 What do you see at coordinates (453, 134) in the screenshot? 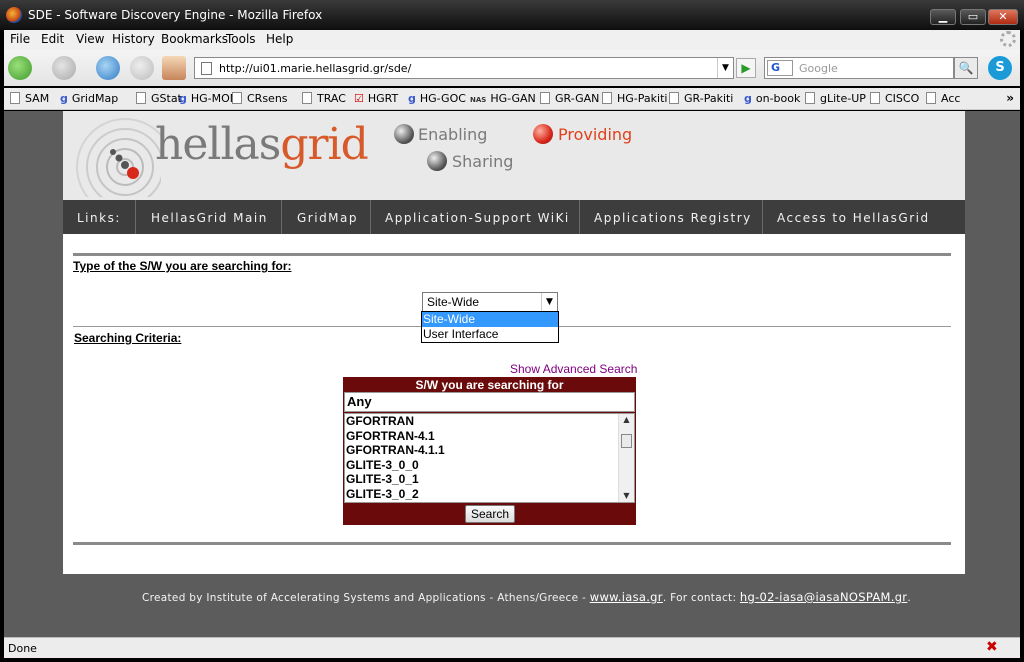
I see `tagline-enabling: Enabling` at bounding box center [453, 134].